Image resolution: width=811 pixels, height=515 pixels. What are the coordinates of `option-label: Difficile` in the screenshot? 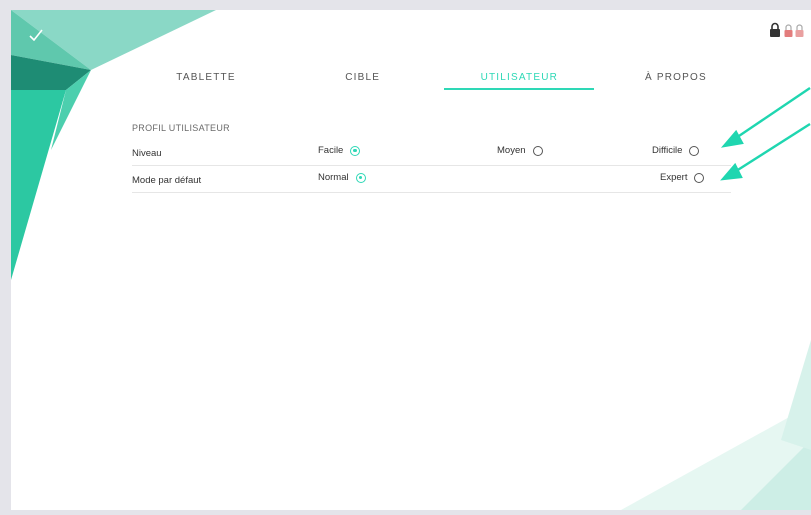 It's located at (667, 150).